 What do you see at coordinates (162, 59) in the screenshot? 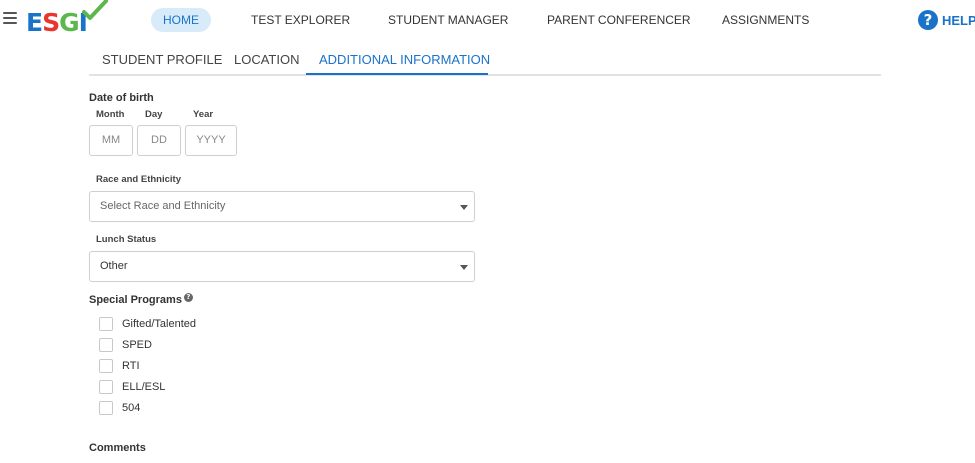
I see `tab-student-profile: STUDENT PROFILE` at bounding box center [162, 59].